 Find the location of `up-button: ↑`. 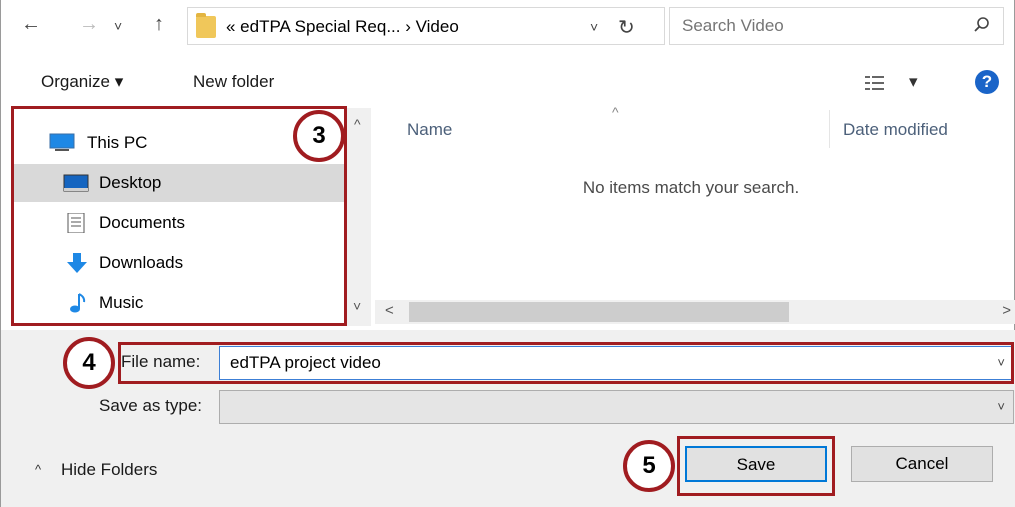

up-button: ↑ is located at coordinates (159, 24).